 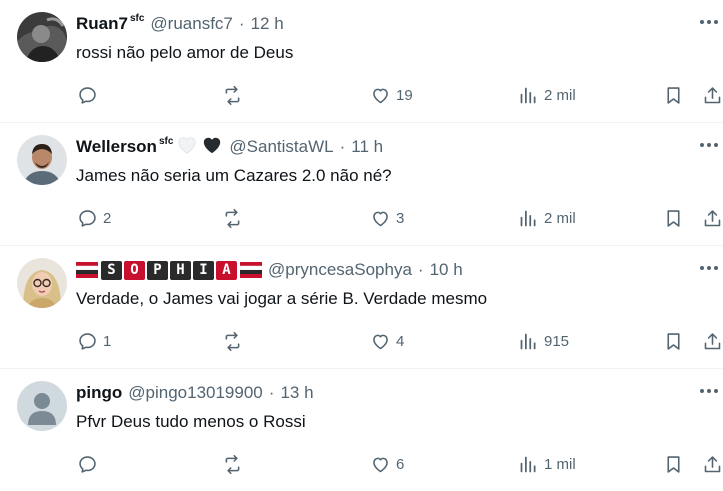 I want to click on timestamp: 13 h, so click(x=296, y=393).